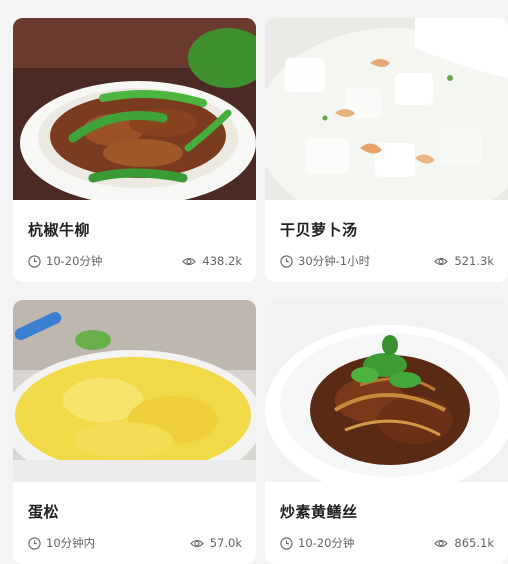  What do you see at coordinates (44, 512) in the screenshot?
I see `recipe-title: 蛋松` at bounding box center [44, 512].